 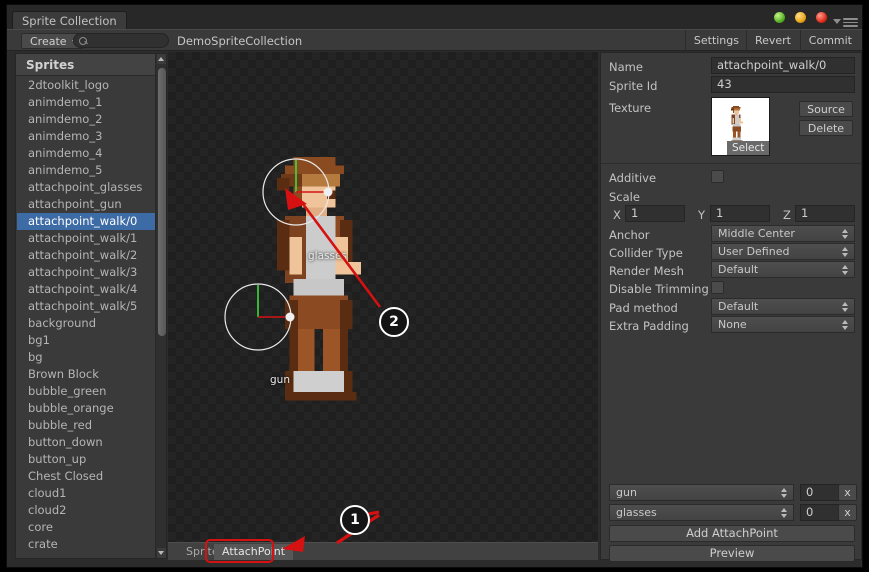 What do you see at coordinates (83, 41) in the screenshot?
I see `search-icon` at bounding box center [83, 41].